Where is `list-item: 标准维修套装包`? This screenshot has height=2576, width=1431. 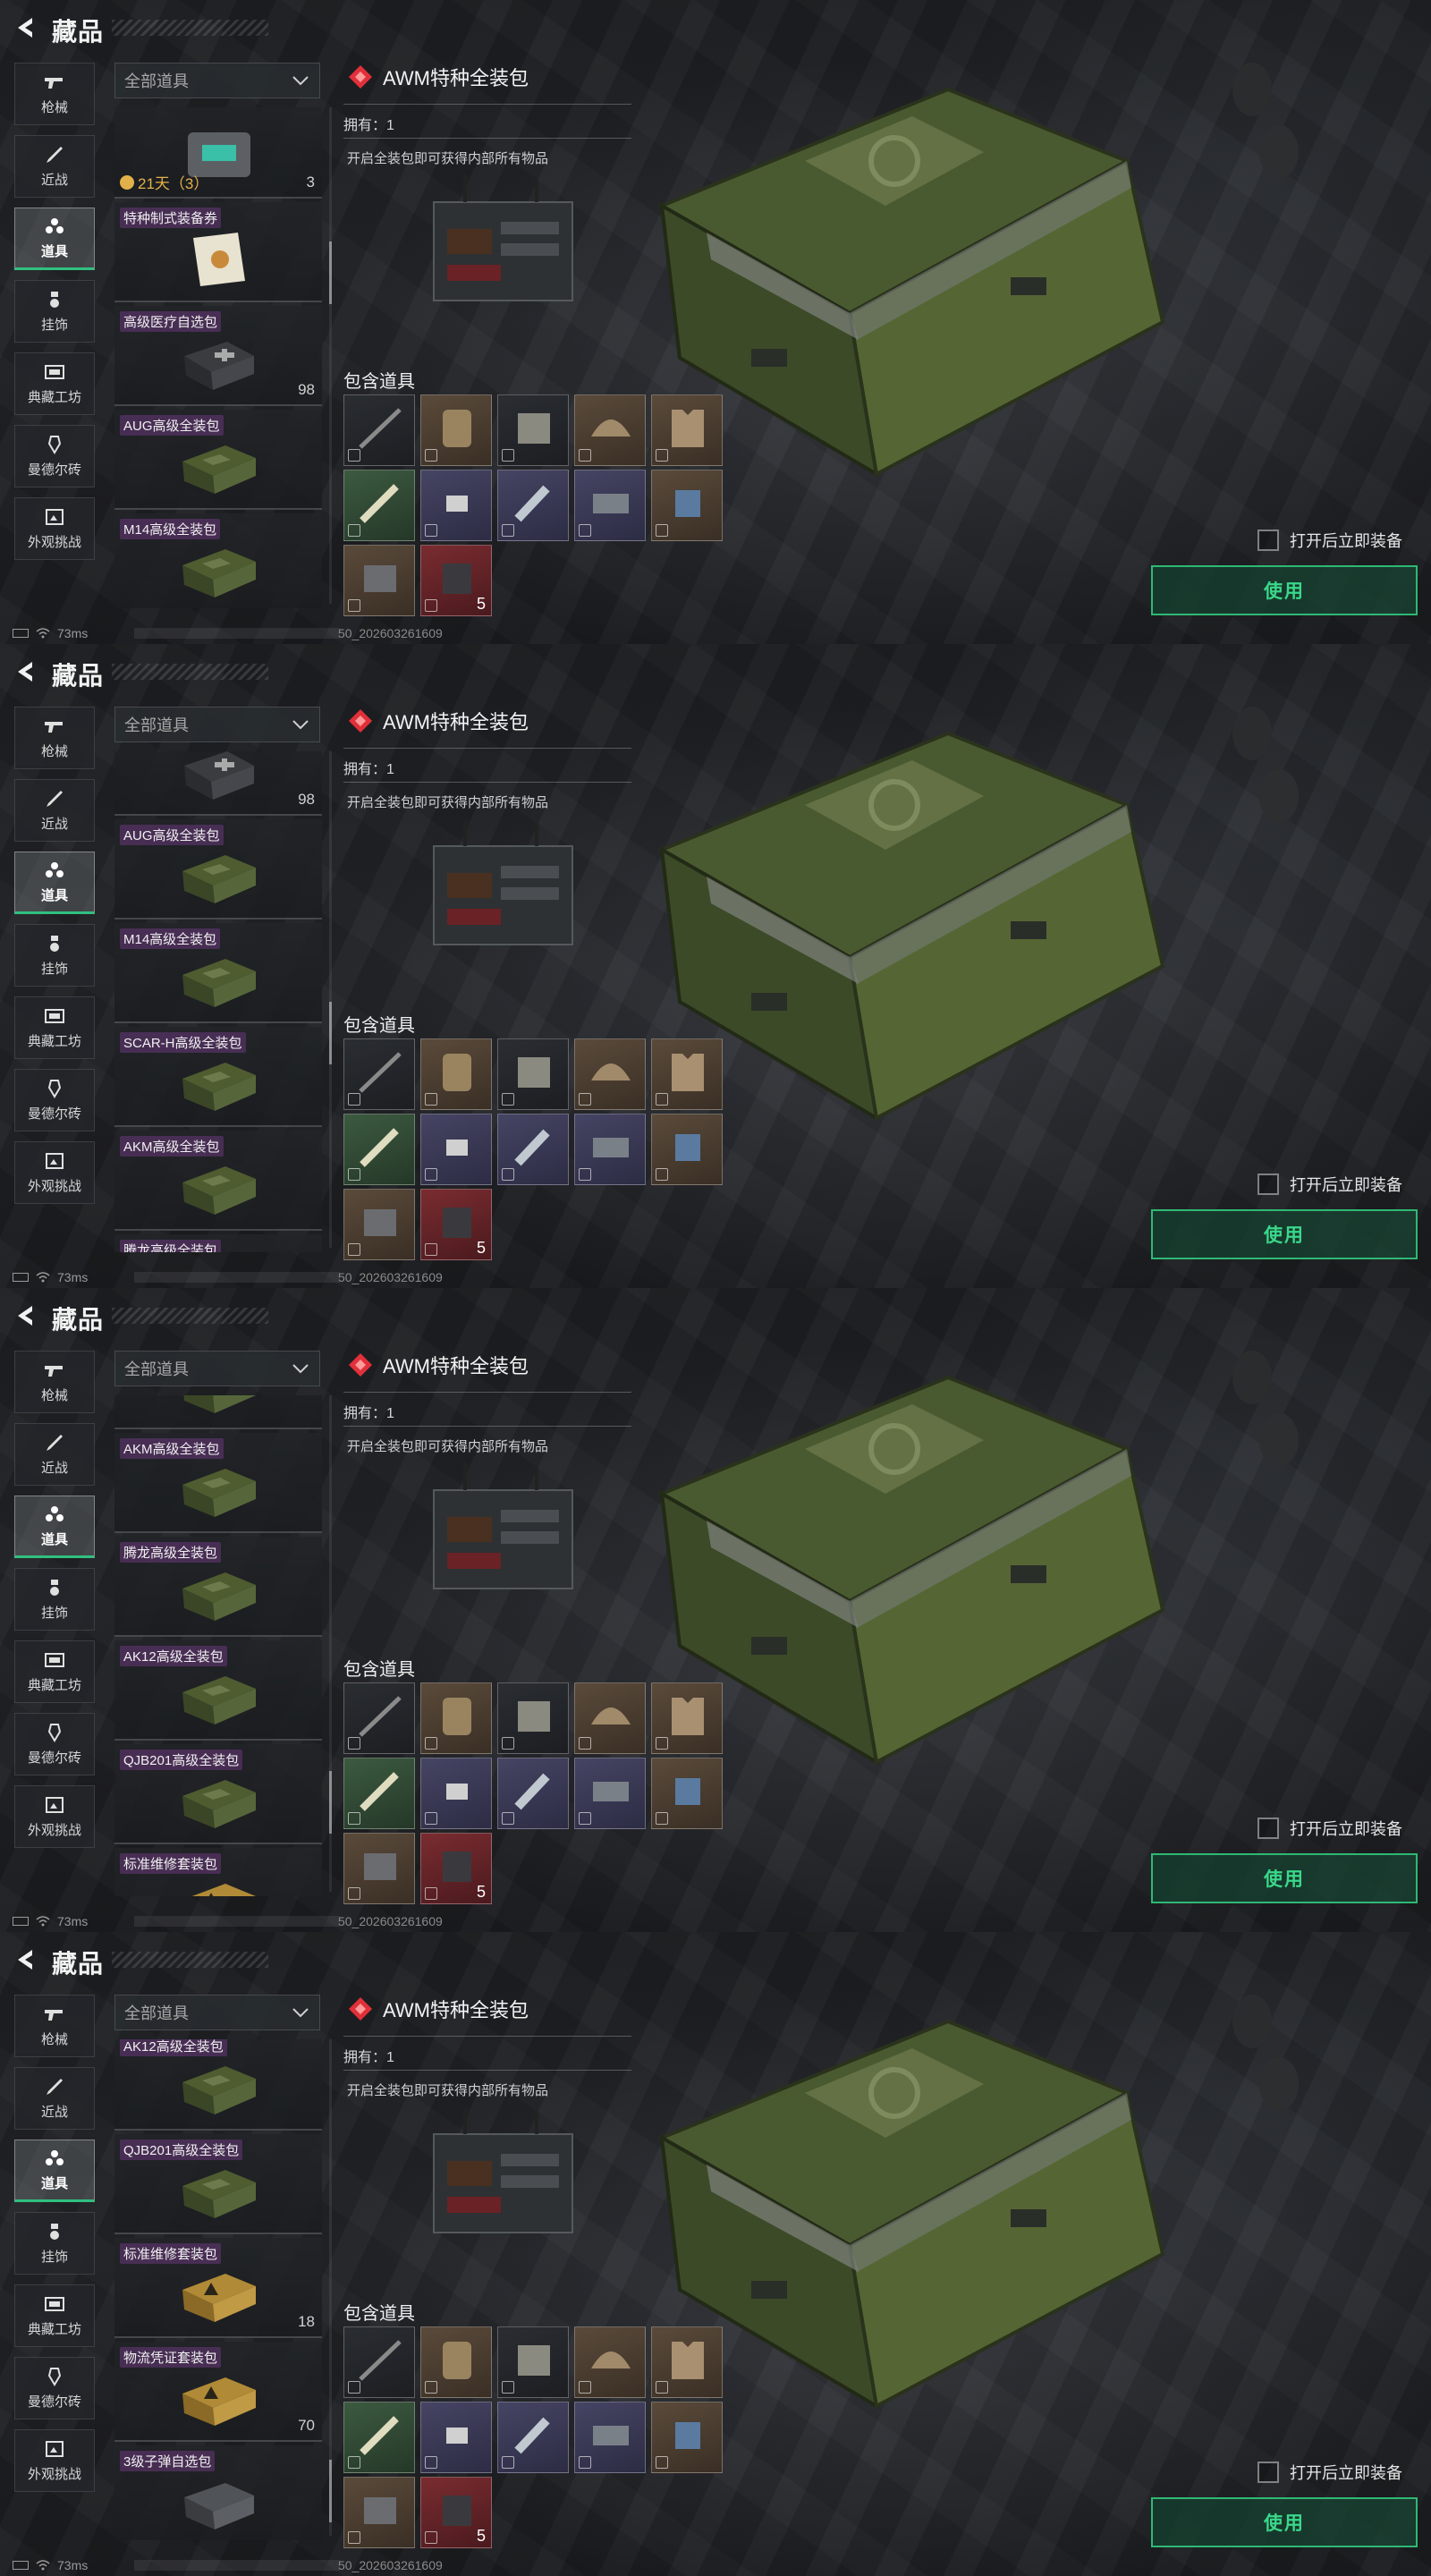 list-item: 标准维修套装包 is located at coordinates (218, 1872).